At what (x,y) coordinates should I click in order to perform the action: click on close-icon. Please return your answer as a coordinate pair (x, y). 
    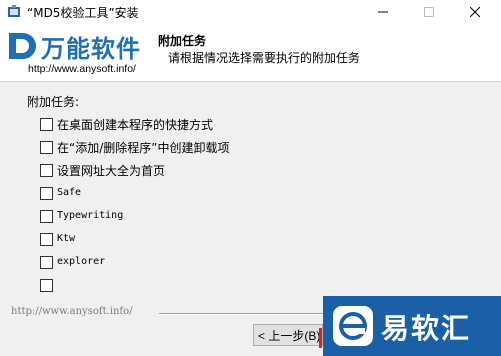
    Looking at the image, I should click on (475, 12).